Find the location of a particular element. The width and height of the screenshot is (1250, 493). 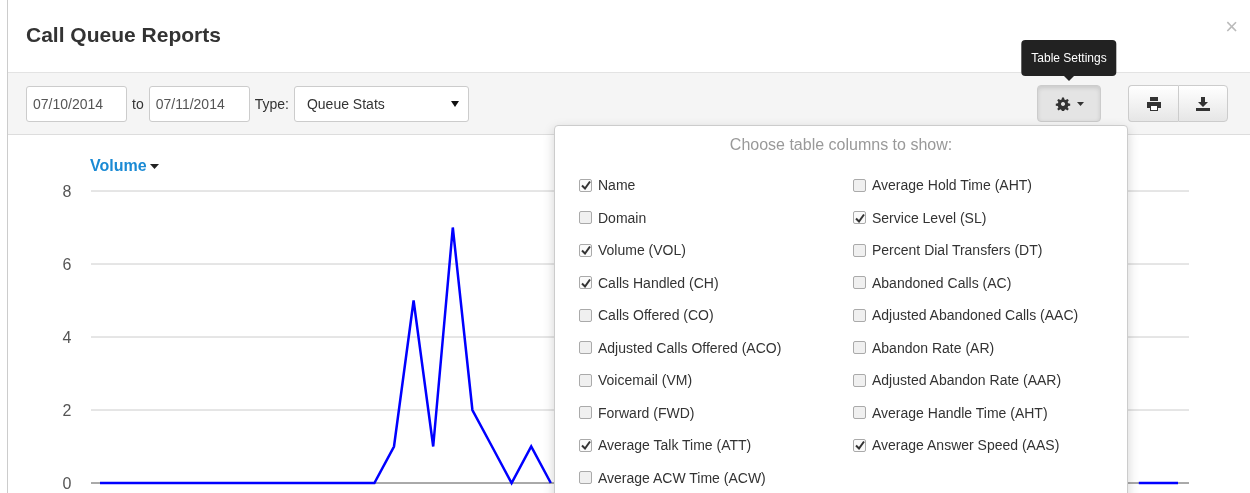

download-button is located at coordinates (1203, 103).